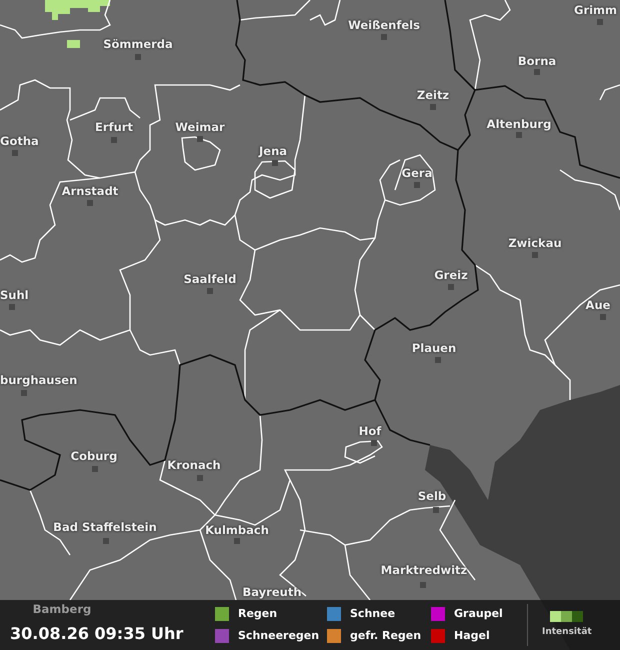  I want to click on city-label: Marktredwitz, so click(424, 570).